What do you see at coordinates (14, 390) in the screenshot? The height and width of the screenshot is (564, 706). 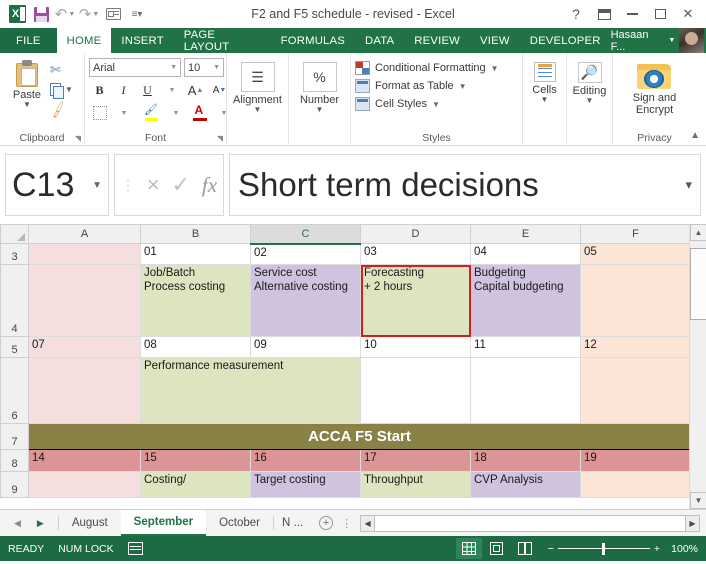 I see `row-header-6: 6` at bounding box center [14, 390].